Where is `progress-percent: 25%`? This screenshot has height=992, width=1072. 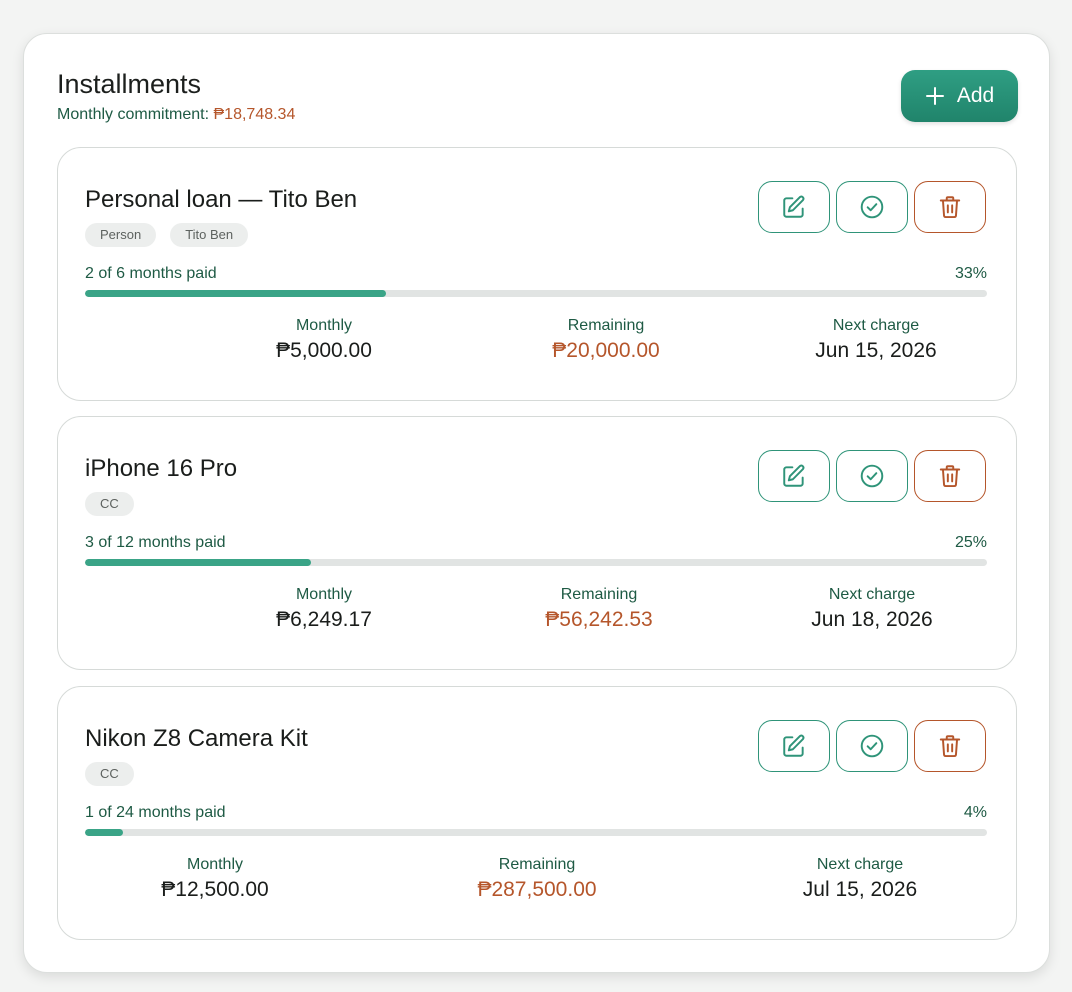
progress-percent: 25% is located at coordinates (970, 542).